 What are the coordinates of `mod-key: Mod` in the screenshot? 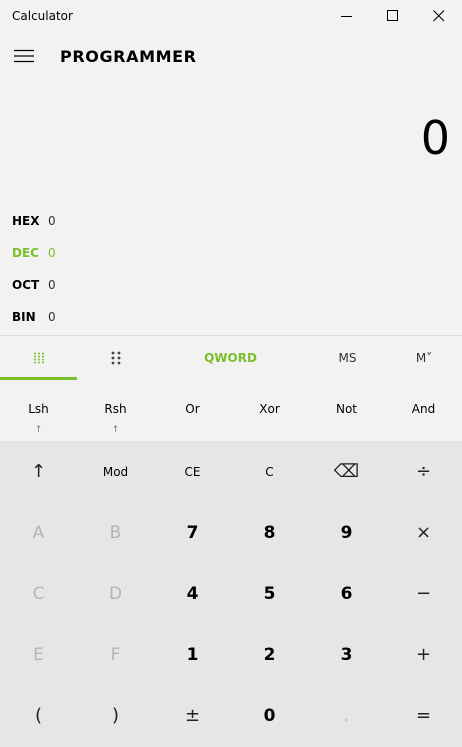 It's located at (115, 471).